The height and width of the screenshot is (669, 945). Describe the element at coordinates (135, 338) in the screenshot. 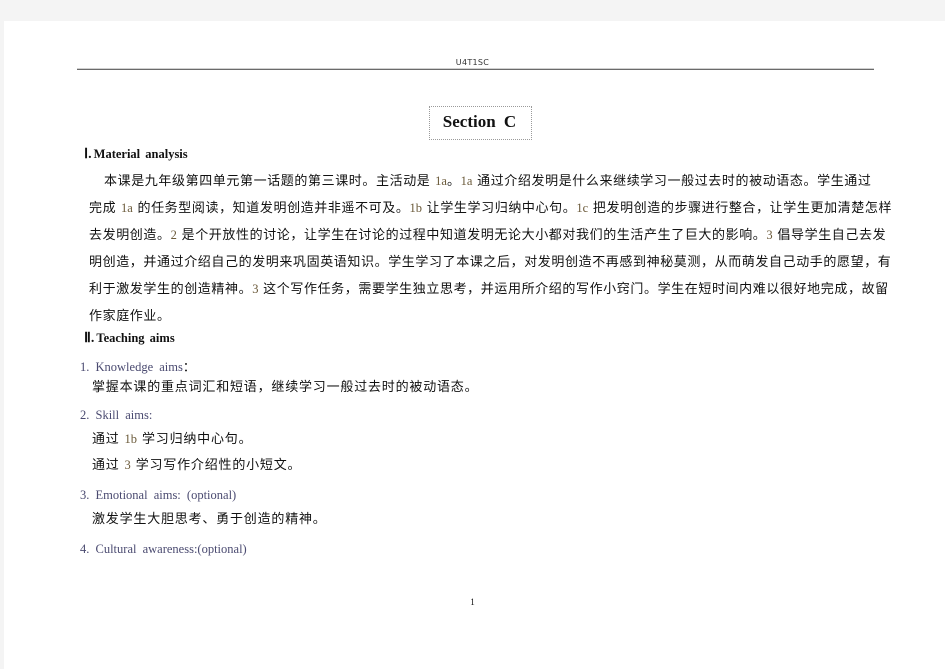

I see `heading-text: Teaching aims` at that location.